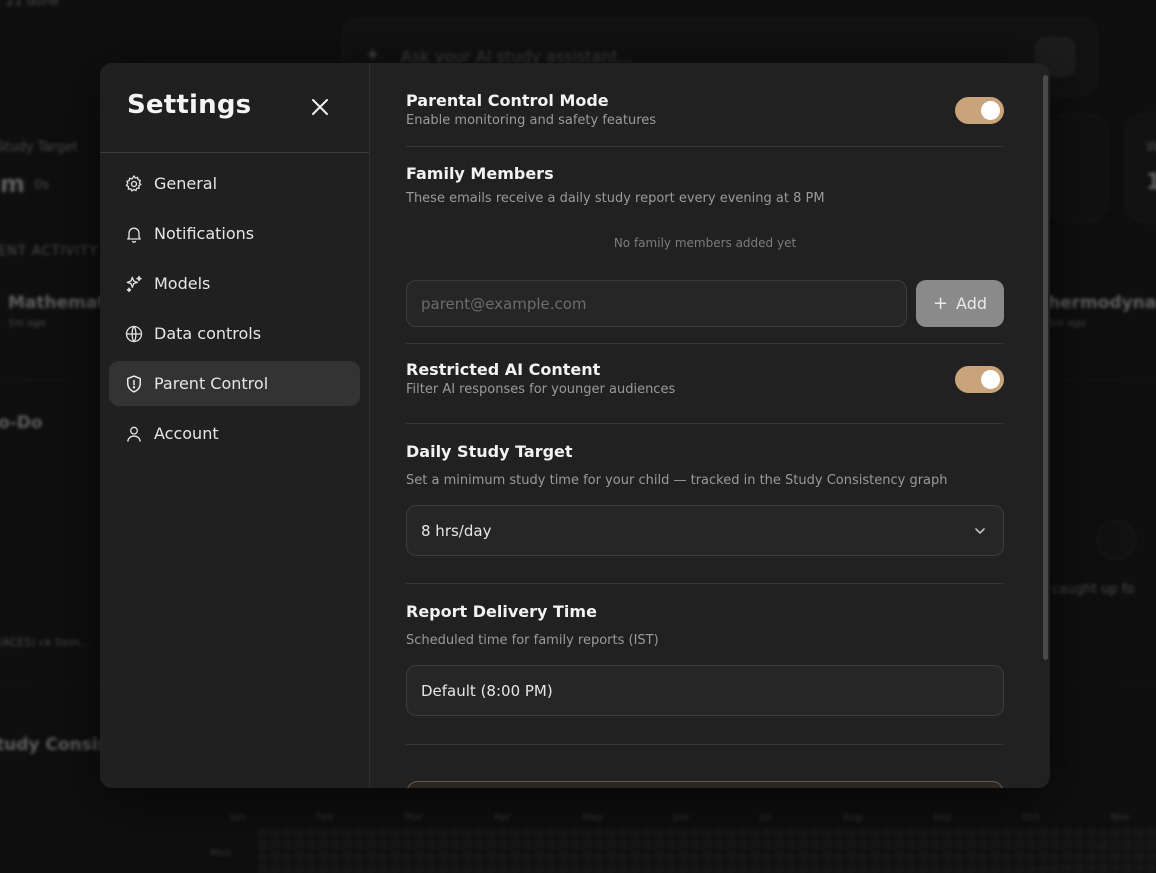 The height and width of the screenshot is (873, 1156). I want to click on month-label: Jan, so click(238, 817).